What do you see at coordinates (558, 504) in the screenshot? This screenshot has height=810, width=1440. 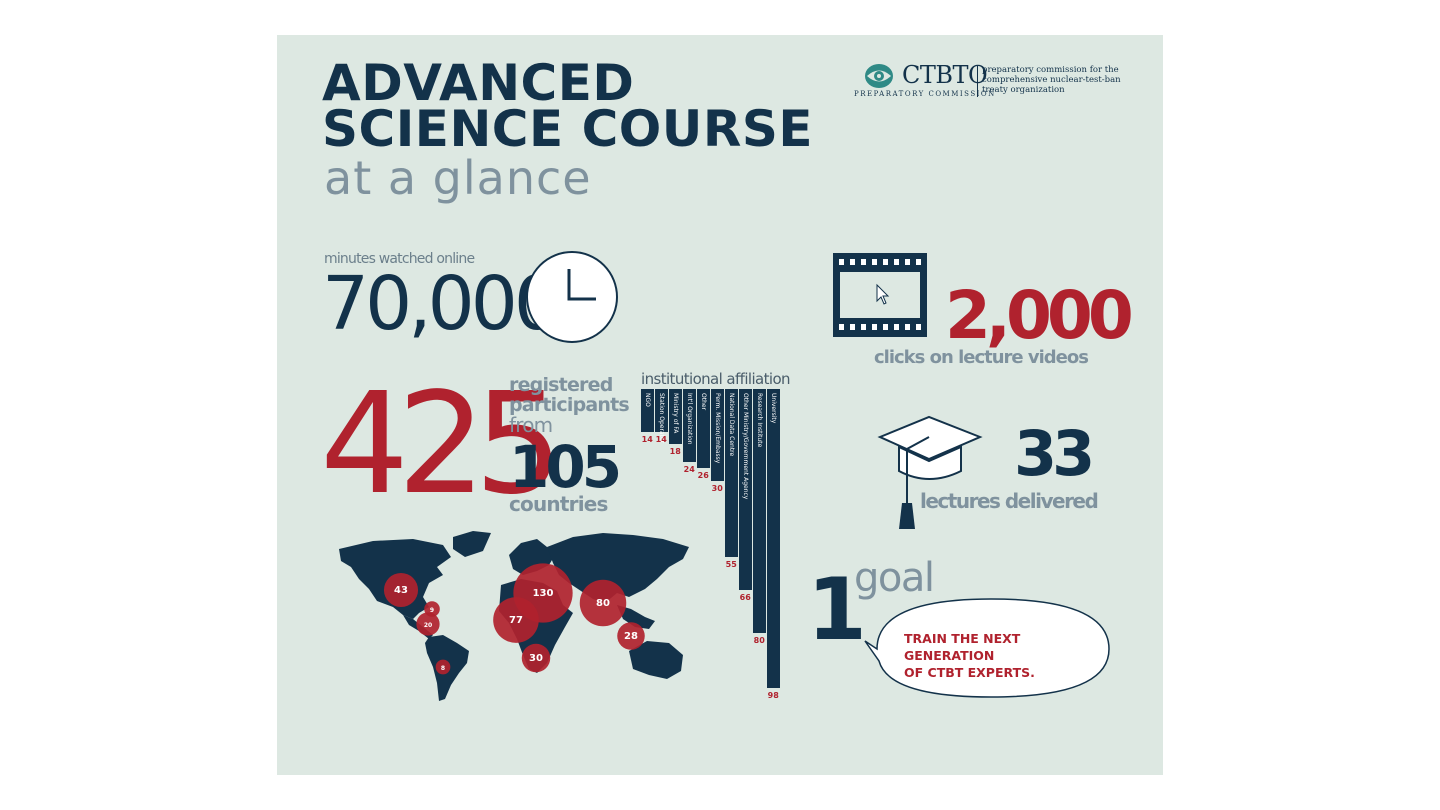 I see `countries-label: countries` at bounding box center [558, 504].